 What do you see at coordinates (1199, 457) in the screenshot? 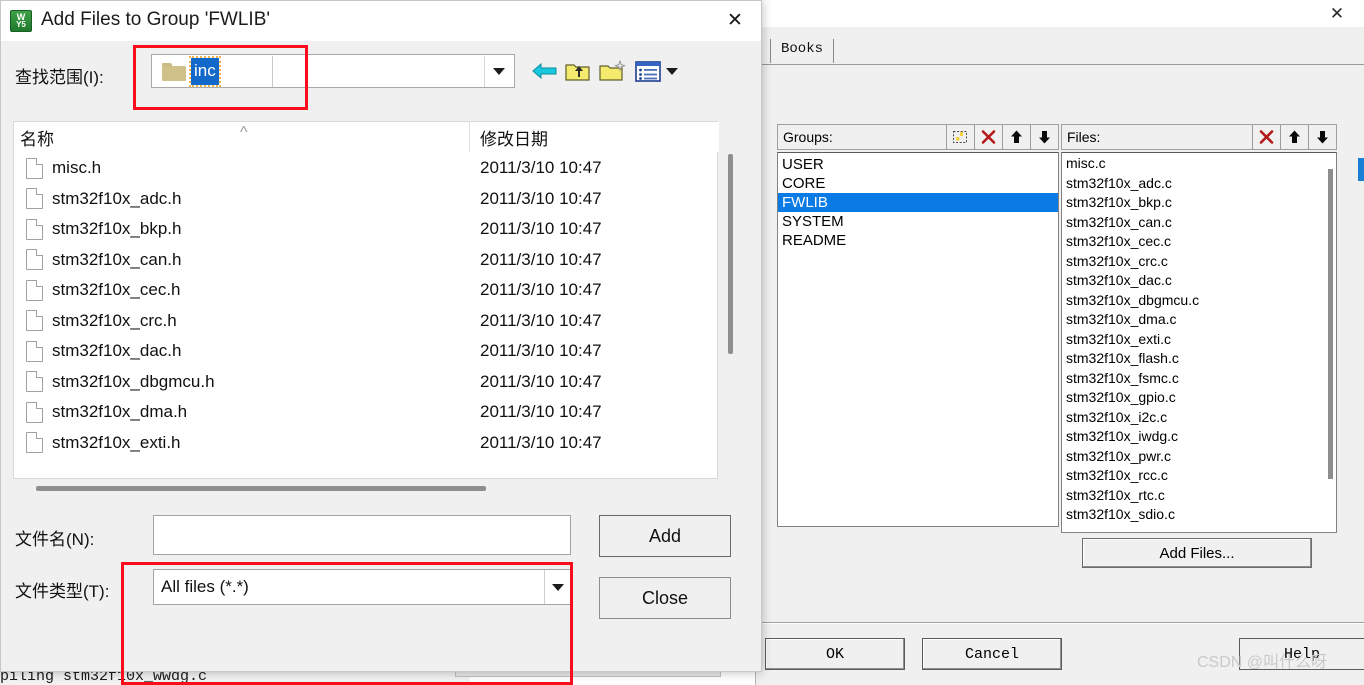
I see `files-list-item: stm32f10x_pwr.c` at bounding box center [1199, 457].